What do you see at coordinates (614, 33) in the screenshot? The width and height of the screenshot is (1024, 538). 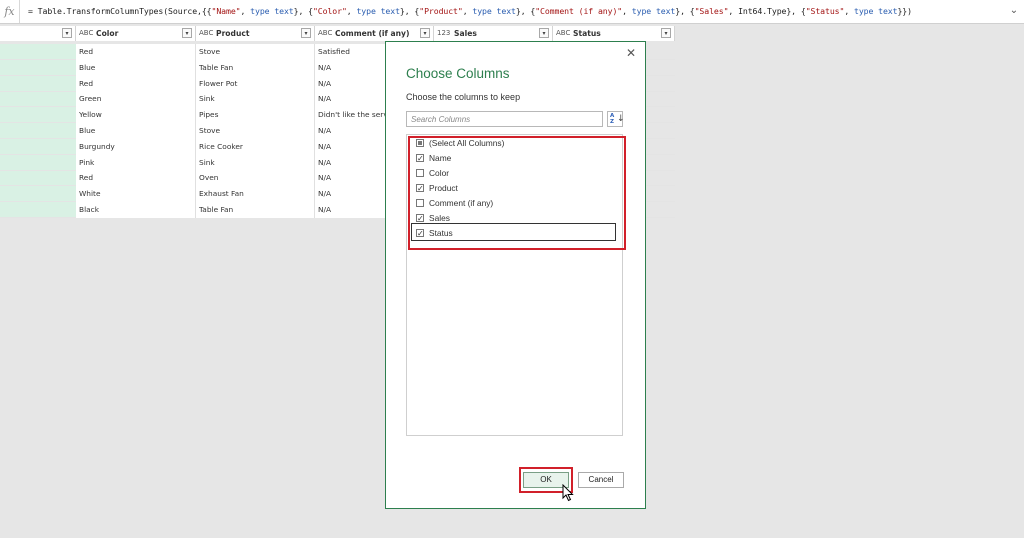 I see `column-header: ABC Status ▾` at bounding box center [614, 33].